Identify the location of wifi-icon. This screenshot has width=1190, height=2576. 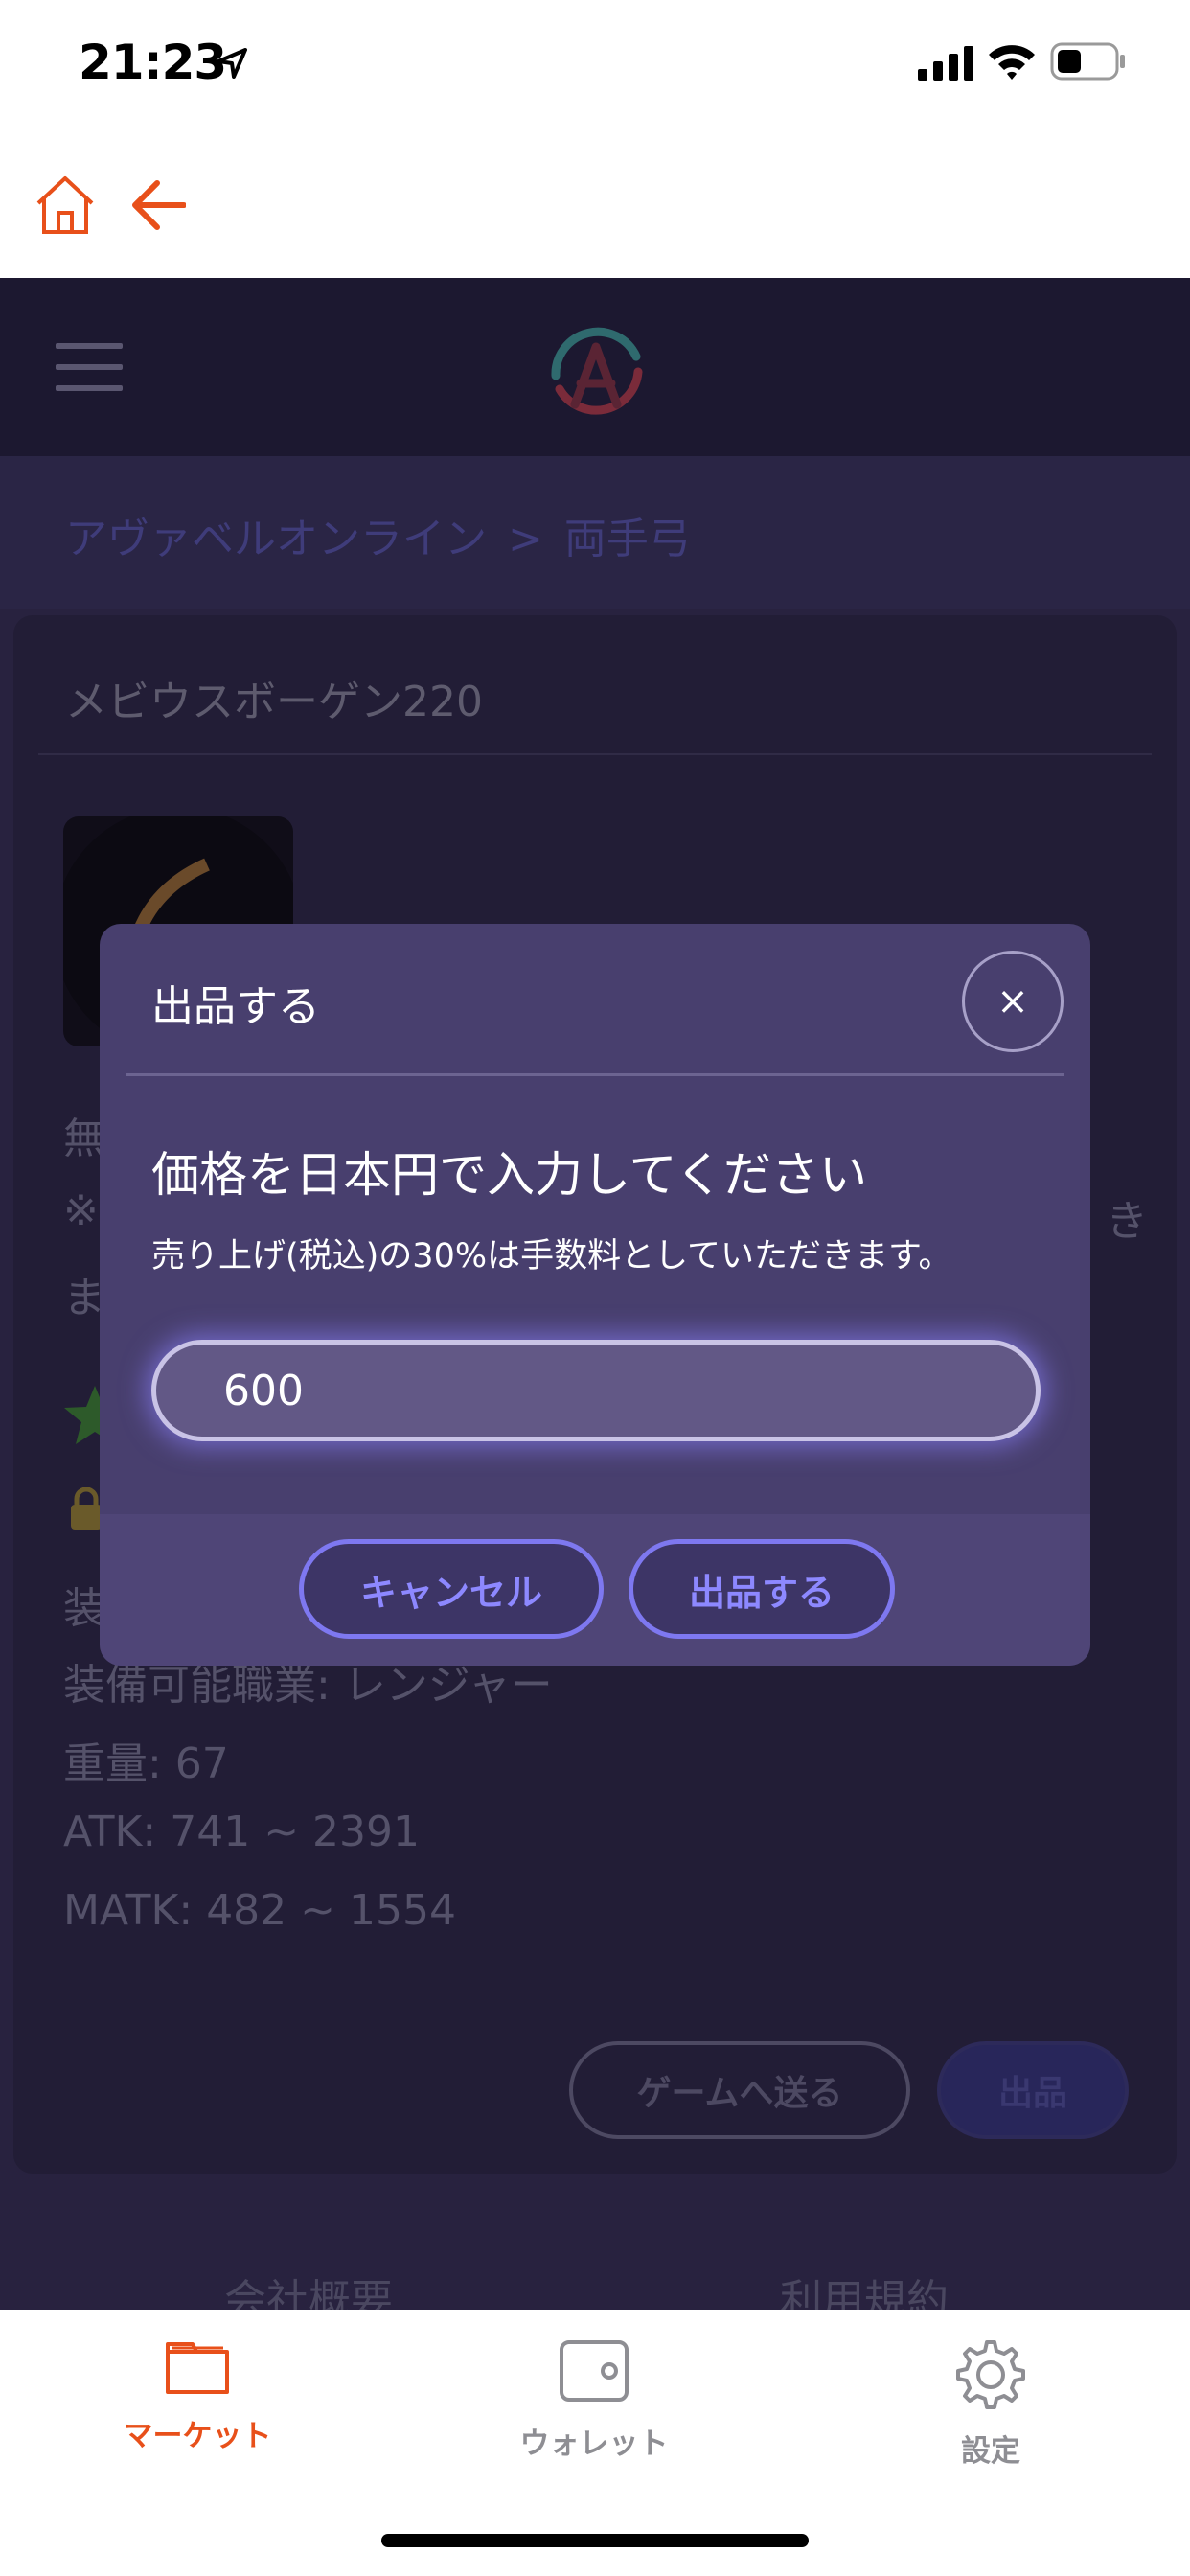
(1012, 63).